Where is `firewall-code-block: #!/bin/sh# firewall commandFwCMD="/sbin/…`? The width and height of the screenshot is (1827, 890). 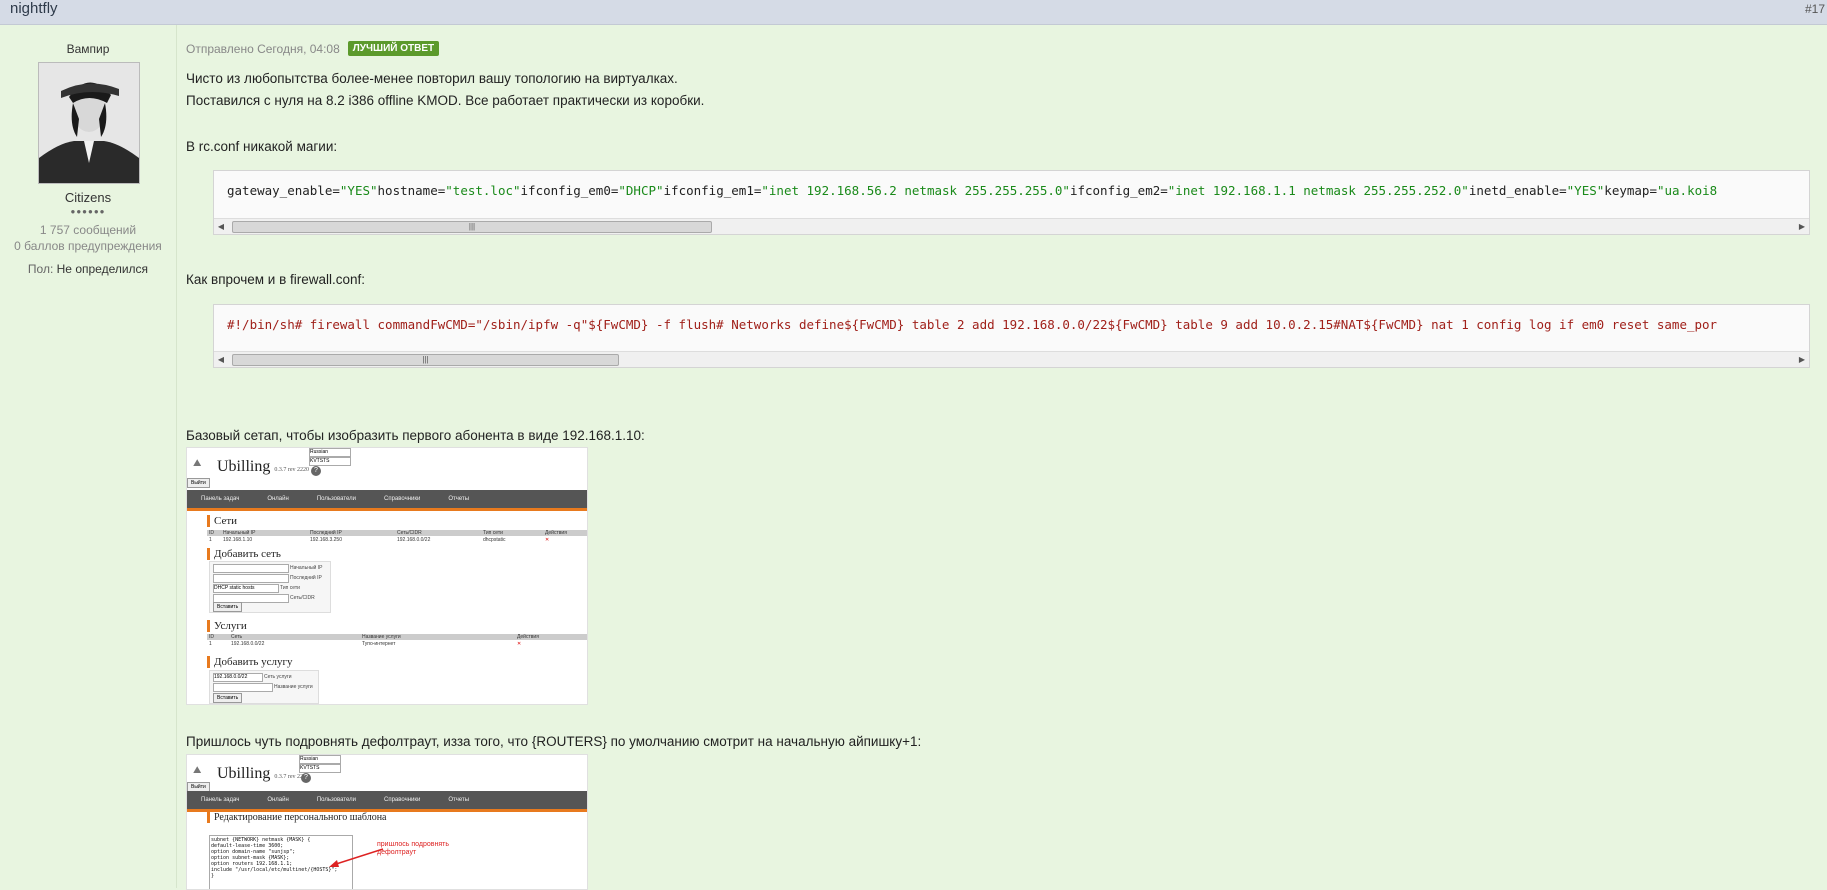
firewall-code-block: #!/bin/sh# firewall commandFwCMD="/sbin/… is located at coordinates (1011, 336).